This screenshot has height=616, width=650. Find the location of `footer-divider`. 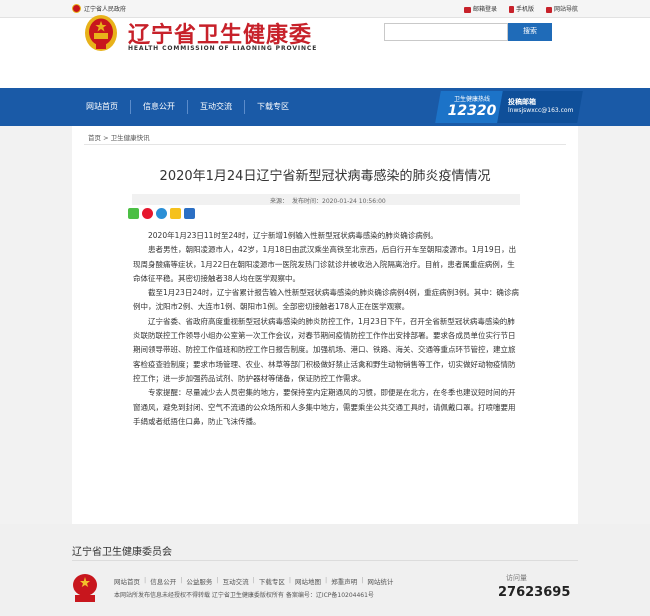

footer-divider is located at coordinates (325, 560).